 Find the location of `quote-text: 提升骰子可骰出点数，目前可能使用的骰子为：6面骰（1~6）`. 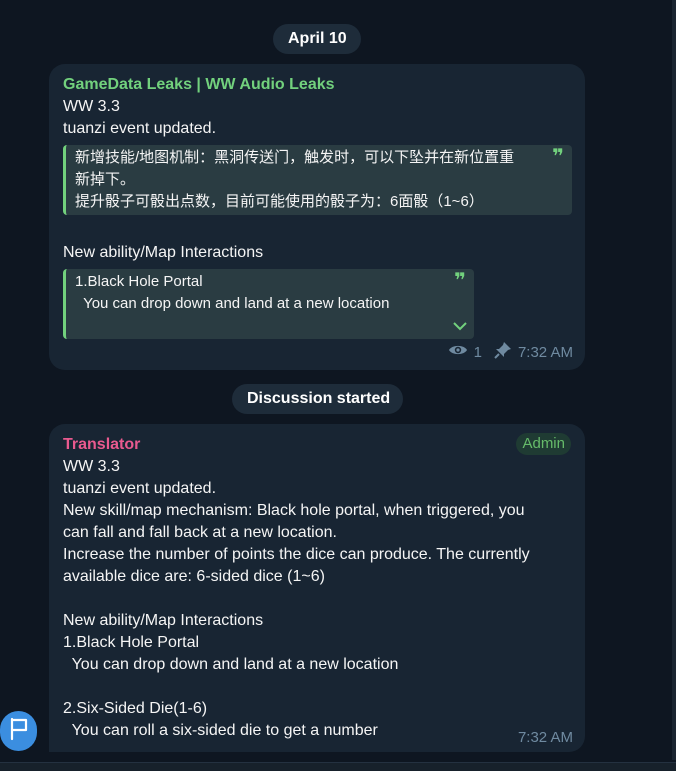

quote-text: 提升骰子可骰出点数，目前可能使用的骰子为：6面骰（1~6） is located at coordinates (279, 201).